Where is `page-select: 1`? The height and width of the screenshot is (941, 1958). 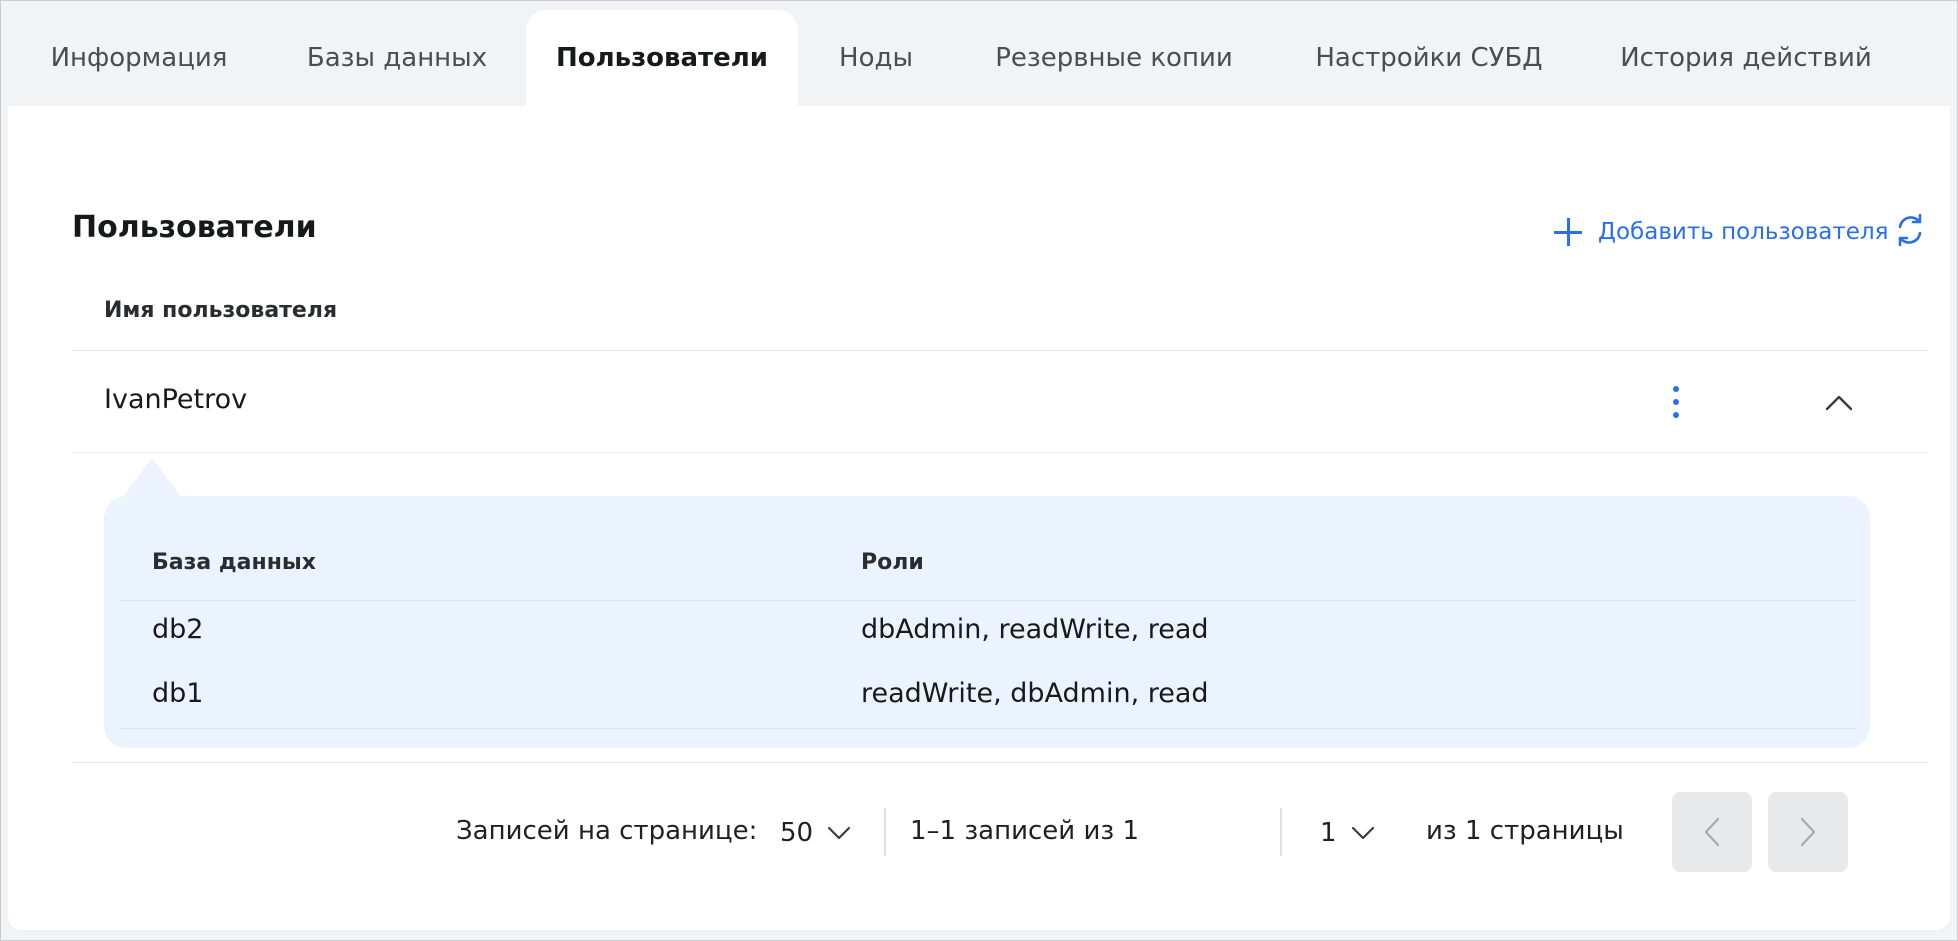
page-select: 1 is located at coordinates (1347, 833).